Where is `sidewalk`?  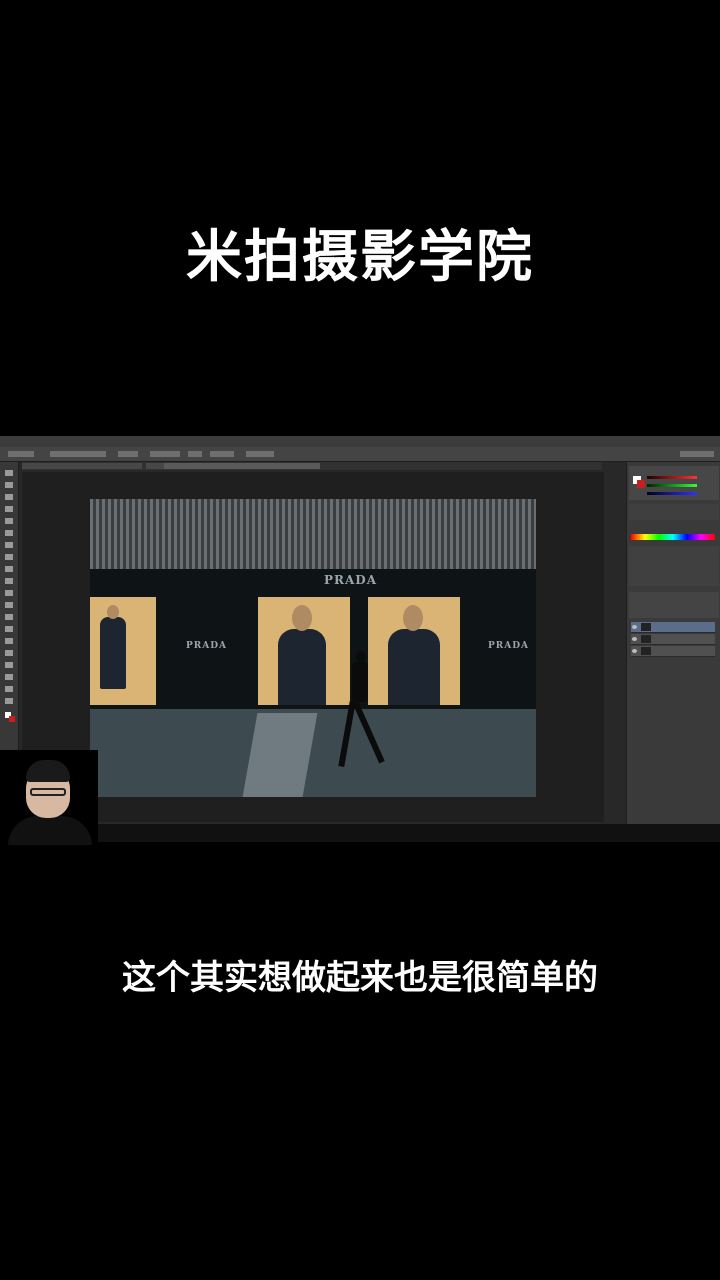 sidewalk is located at coordinates (313, 753).